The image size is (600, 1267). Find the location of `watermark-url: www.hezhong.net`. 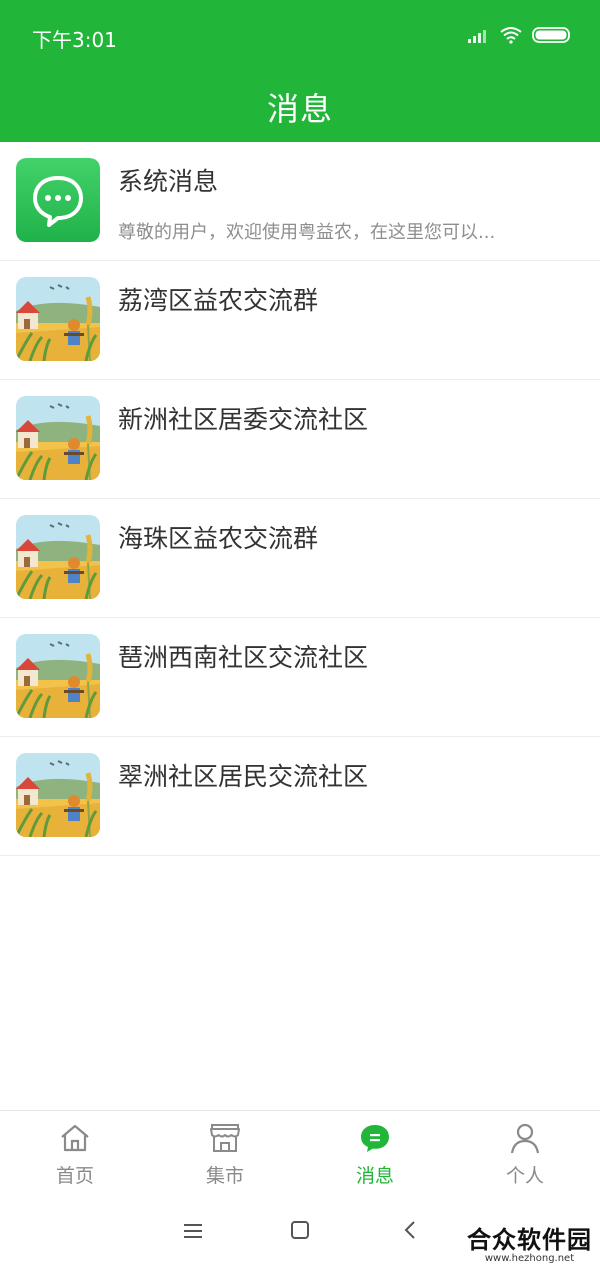

watermark-url: www.hezhong.net is located at coordinates (529, 1258).